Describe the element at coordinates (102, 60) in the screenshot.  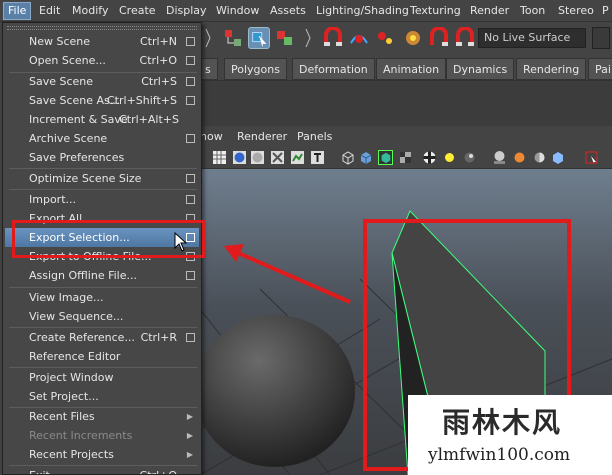
I see `menu-item-open-scene: Open Scene... Ctrl+O` at that location.